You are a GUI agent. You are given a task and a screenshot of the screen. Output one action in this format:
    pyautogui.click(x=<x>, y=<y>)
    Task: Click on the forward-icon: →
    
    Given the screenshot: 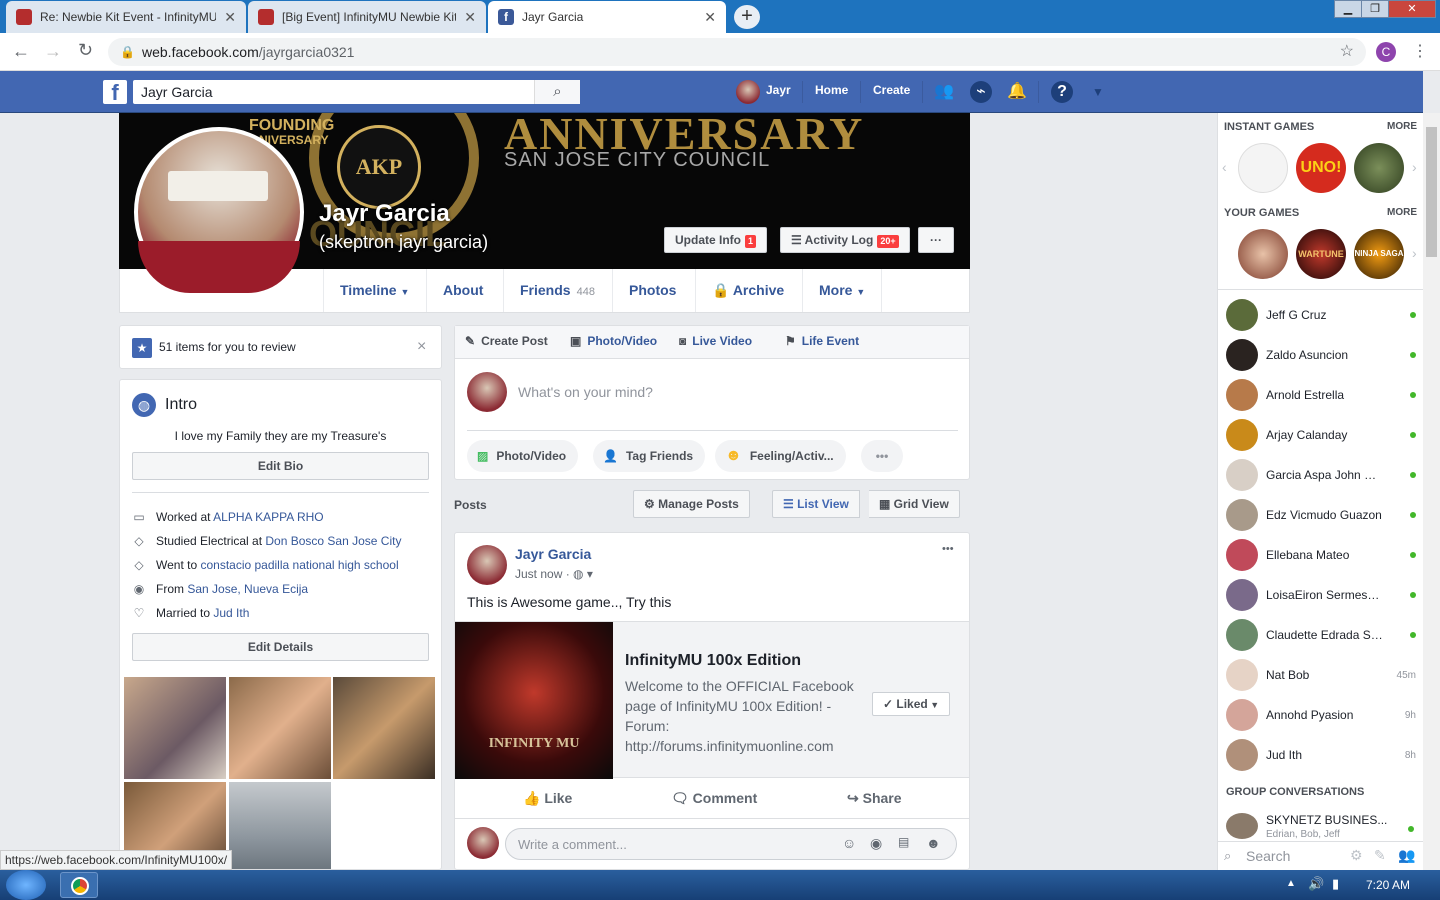 What is the action you would take?
    pyautogui.click(x=53, y=51)
    